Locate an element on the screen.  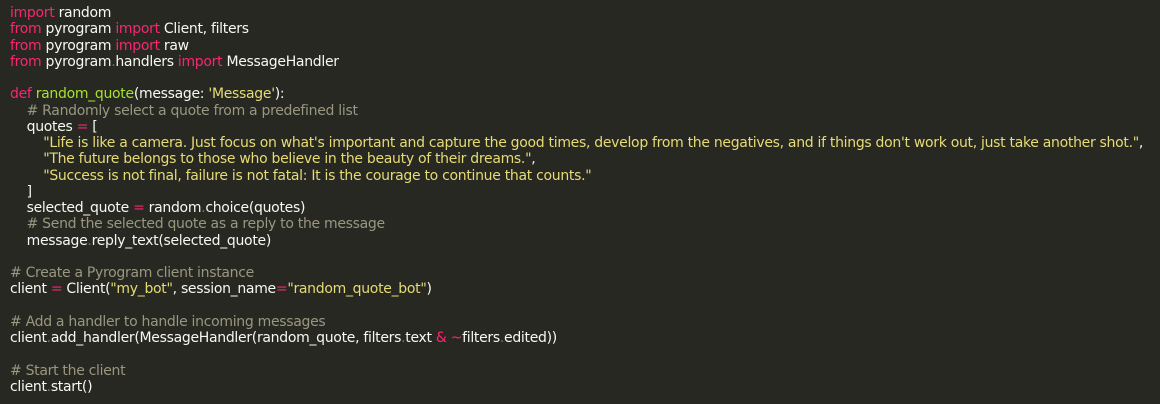
code-token-plain: selected_quote is located at coordinates (72, 208).